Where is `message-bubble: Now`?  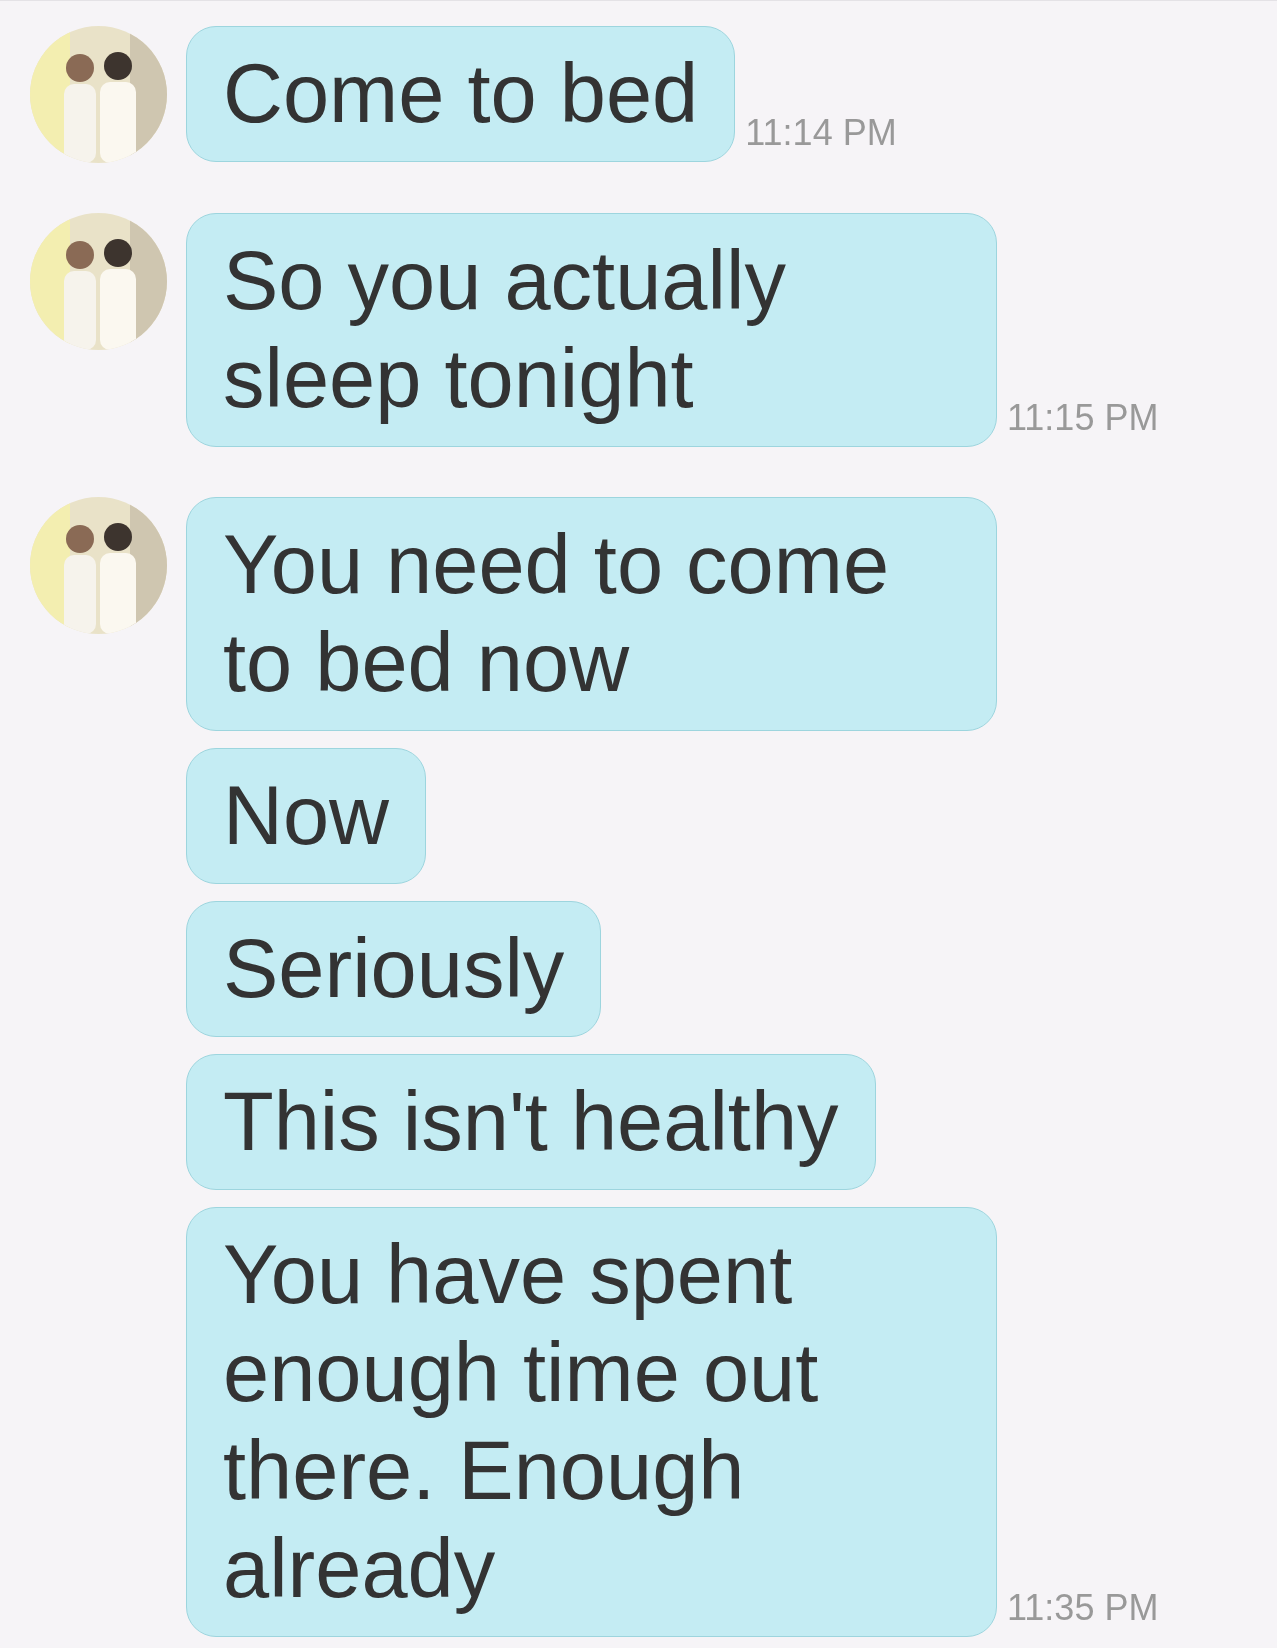 message-bubble: Now is located at coordinates (306, 816).